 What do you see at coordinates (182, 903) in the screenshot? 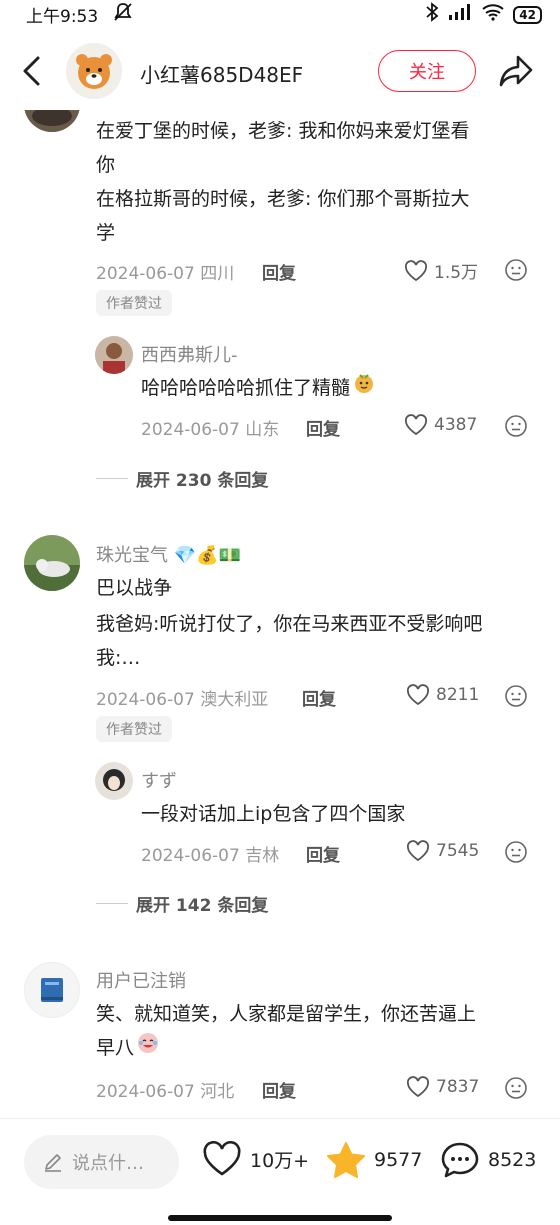
I see `expand-replies-button: 展开 142 条回复` at bounding box center [182, 903].